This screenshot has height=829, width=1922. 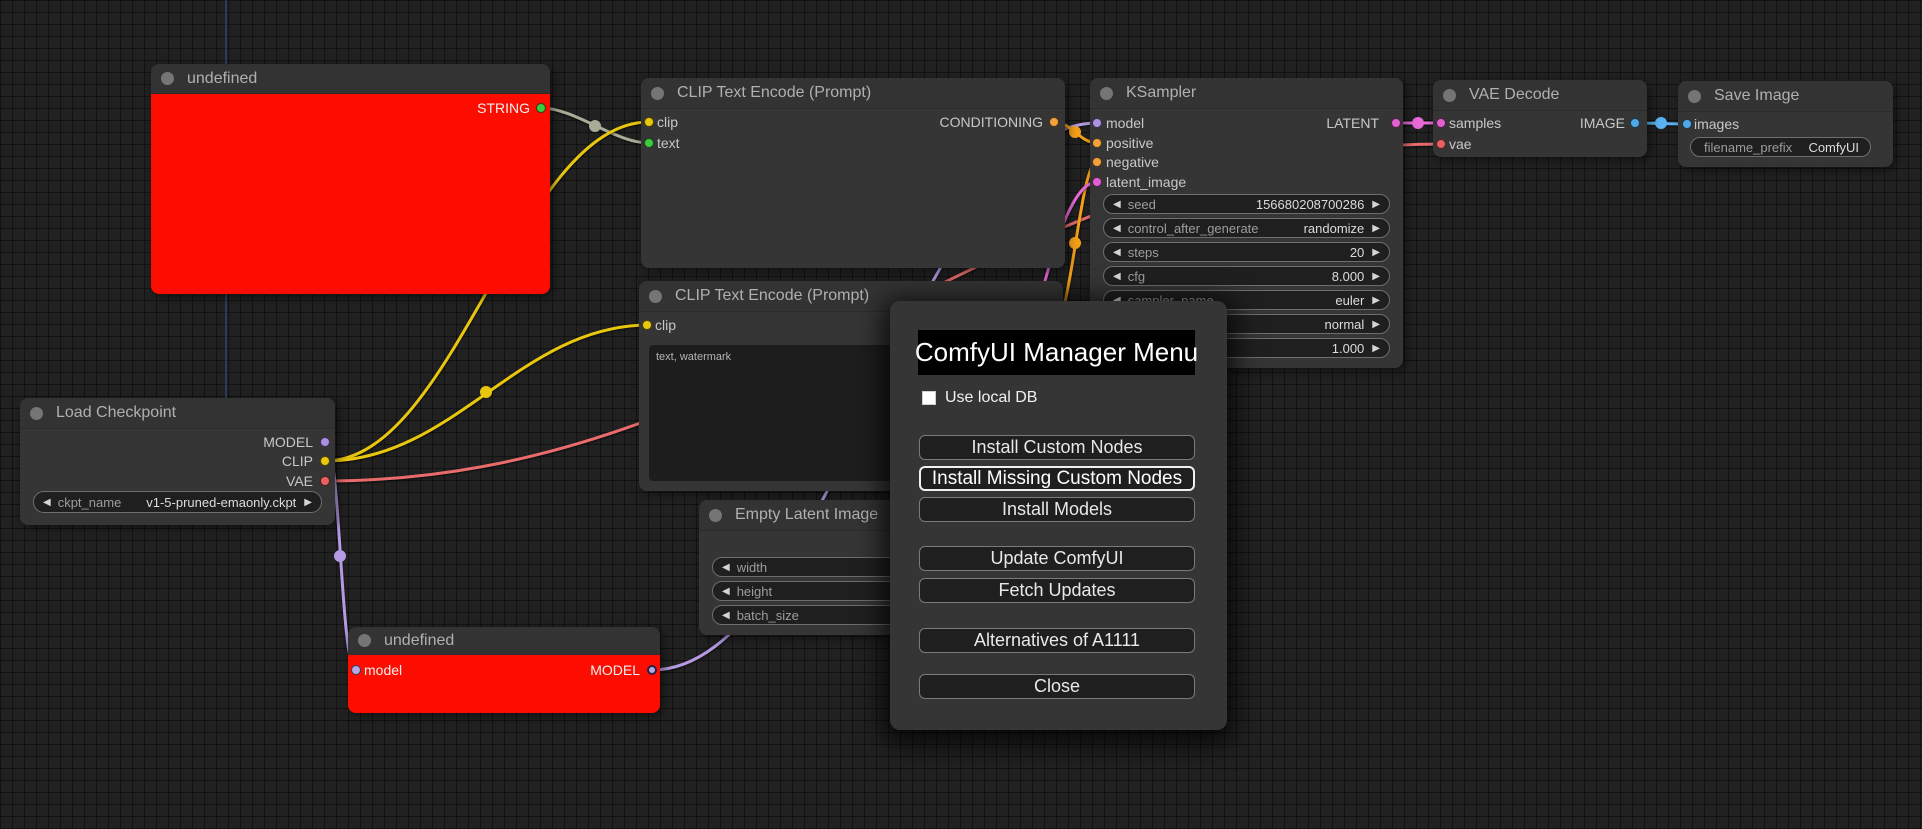 What do you see at coordinates (649, 143) in the screenshot?
I see `input-dot-text` at bounding box center [649, 143].